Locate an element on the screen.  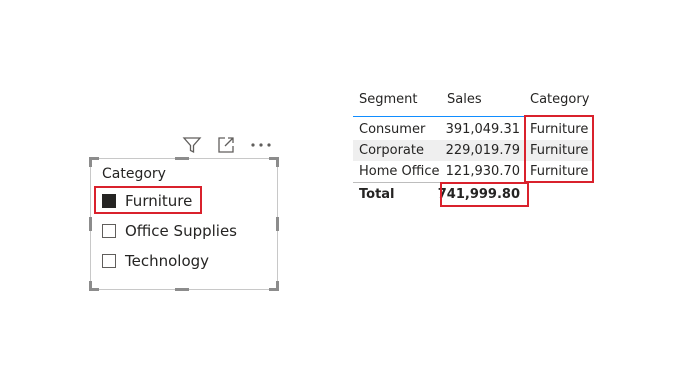
column-header-segment: Segment is located at coordinates (388, 101).